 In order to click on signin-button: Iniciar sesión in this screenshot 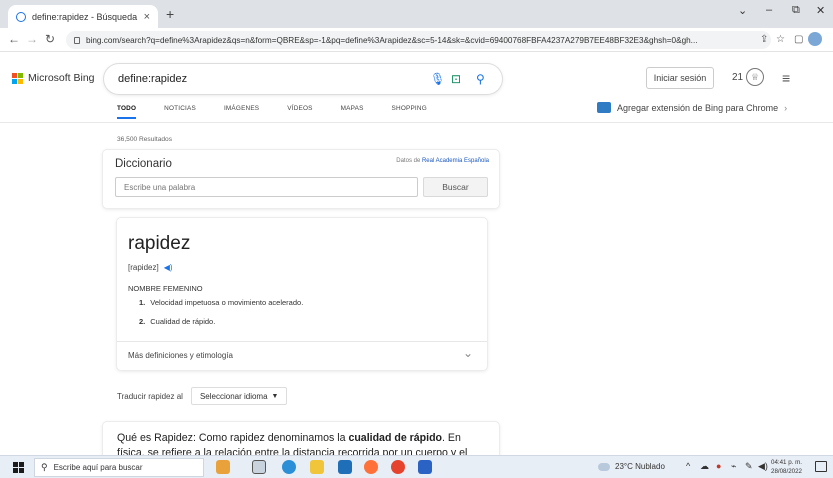, I will do `click(680, 78)`.